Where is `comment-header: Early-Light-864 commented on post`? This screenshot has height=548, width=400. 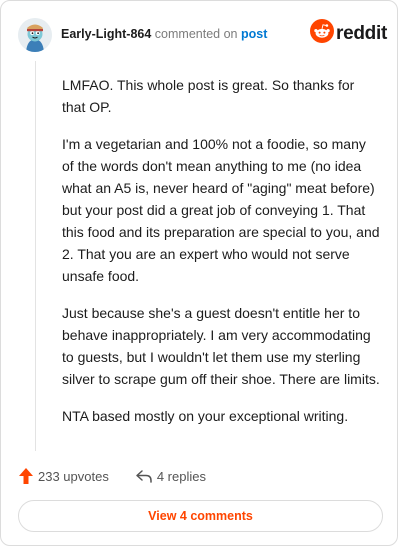
comment-header: Early-Light-864 commented on post is located at coordinates (164, 34).